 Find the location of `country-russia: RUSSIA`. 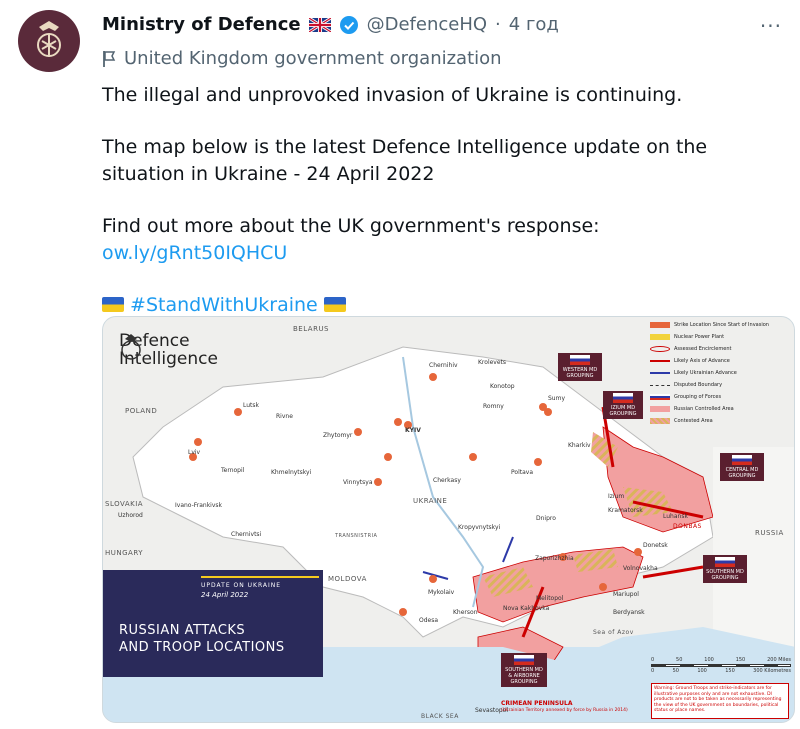

country-russia: RUSSIA is located at coordinates (769, 533).